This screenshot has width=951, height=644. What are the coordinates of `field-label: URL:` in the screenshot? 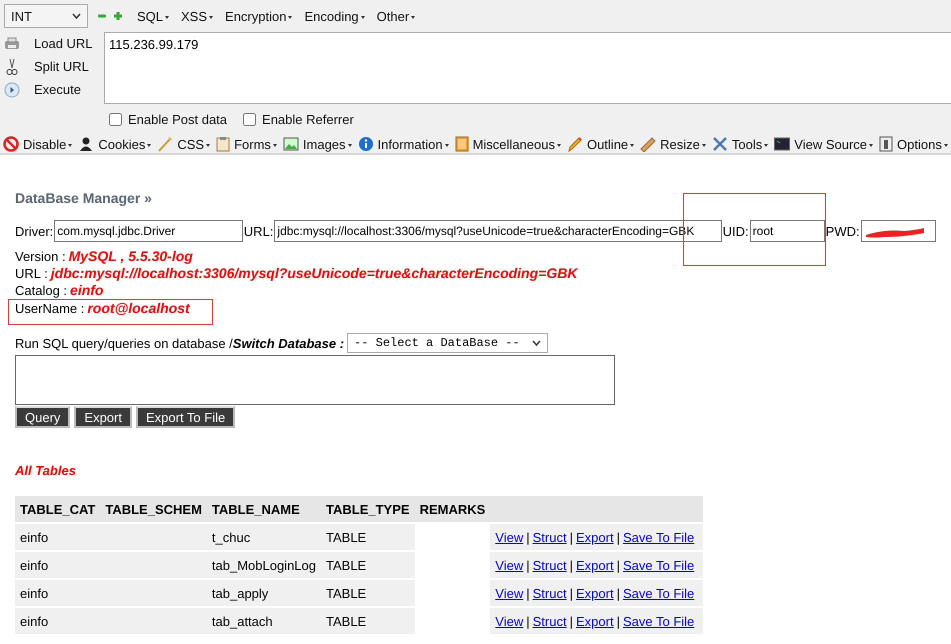 It's located at (259, 231).